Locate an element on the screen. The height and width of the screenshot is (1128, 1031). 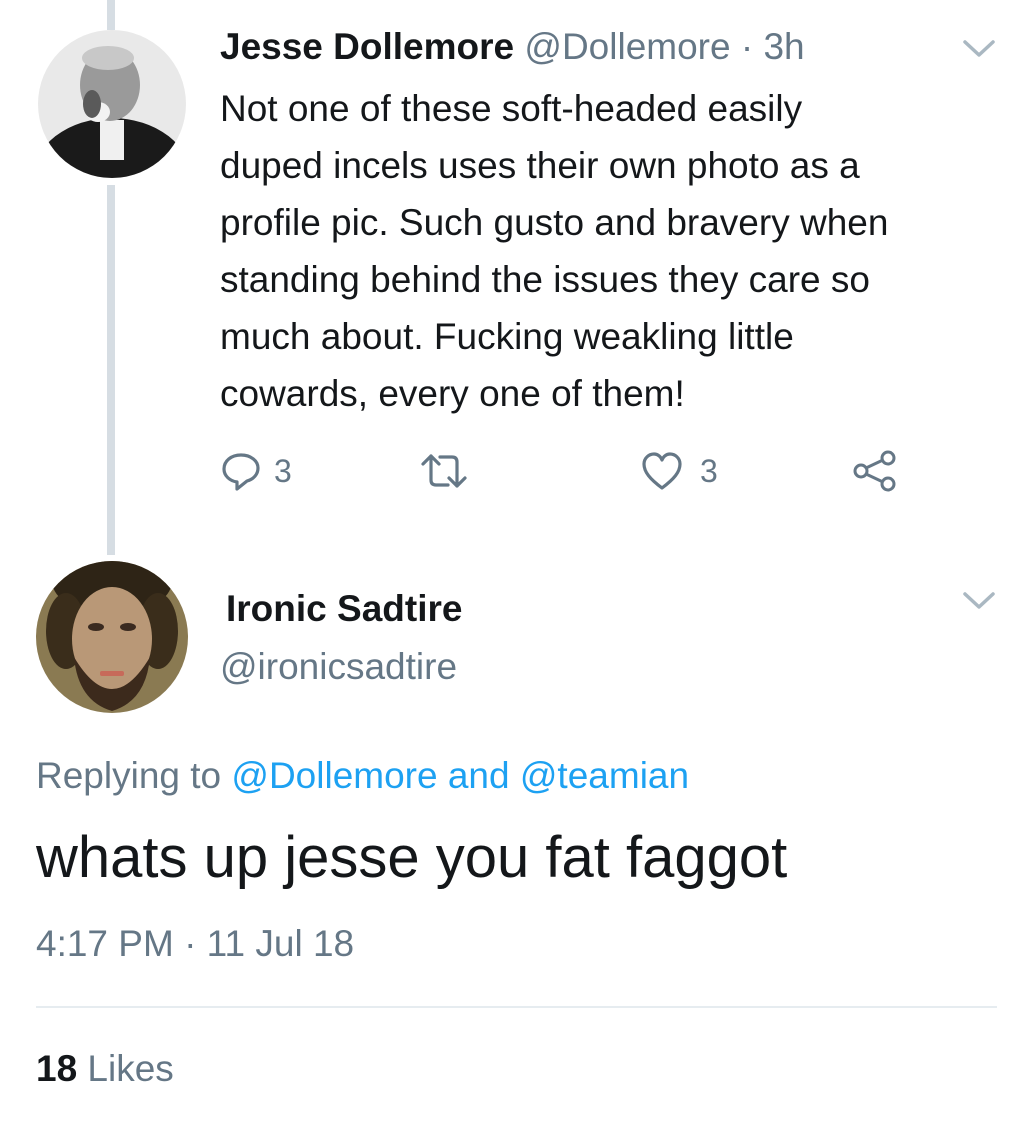
likes-label: Likes is located at coordinates (125, 1068).